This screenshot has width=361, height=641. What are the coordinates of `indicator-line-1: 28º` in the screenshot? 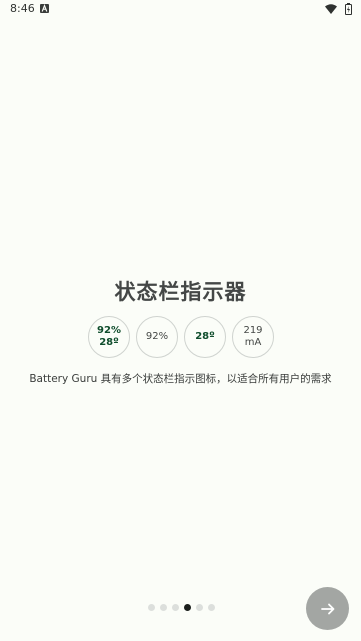 It's located at (205, 336).